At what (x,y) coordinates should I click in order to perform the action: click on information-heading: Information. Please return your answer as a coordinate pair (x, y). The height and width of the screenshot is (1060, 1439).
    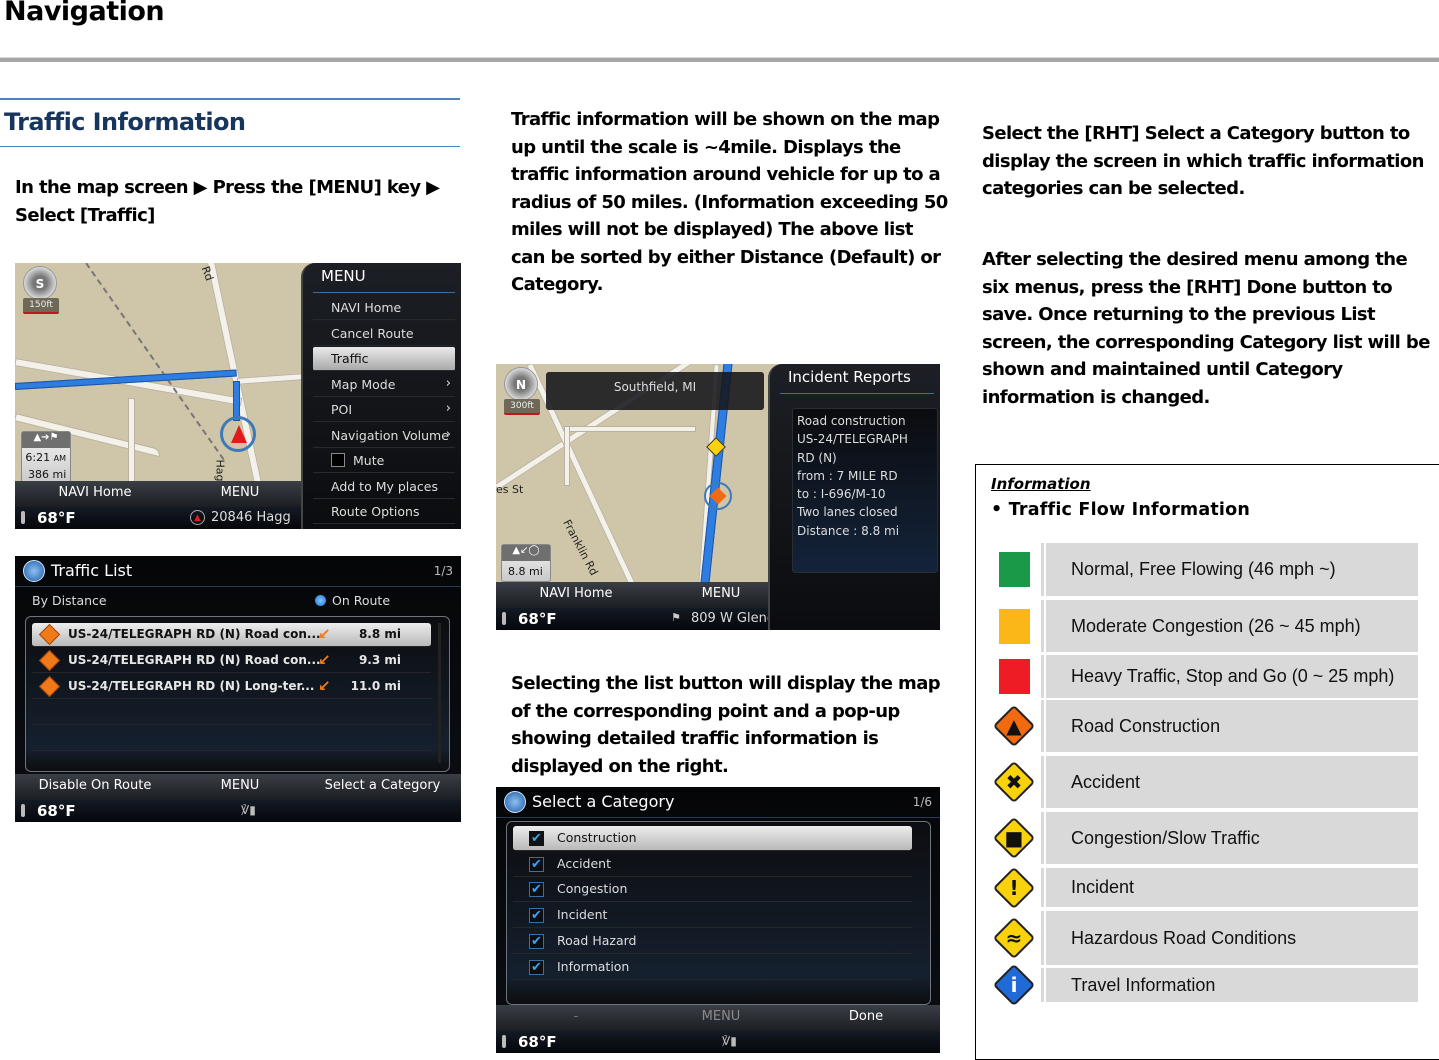
    Looking at the image, I should click on (1041, 484).